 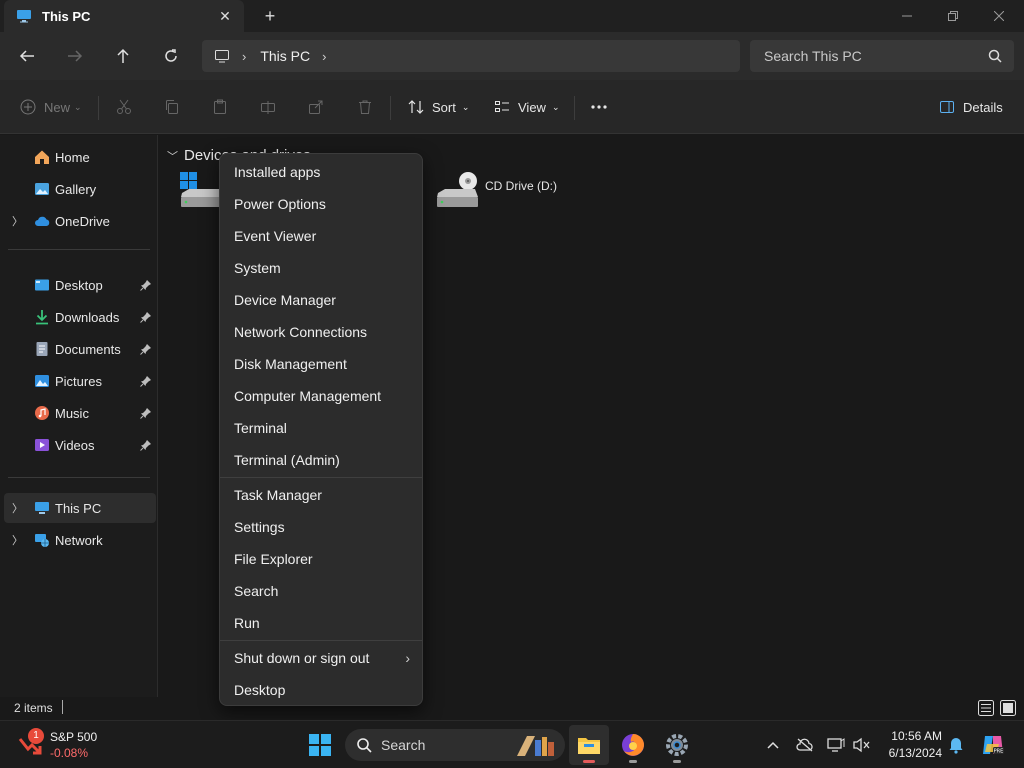 I want to click on search-input: Search This PC, so click(x=882, y=56).